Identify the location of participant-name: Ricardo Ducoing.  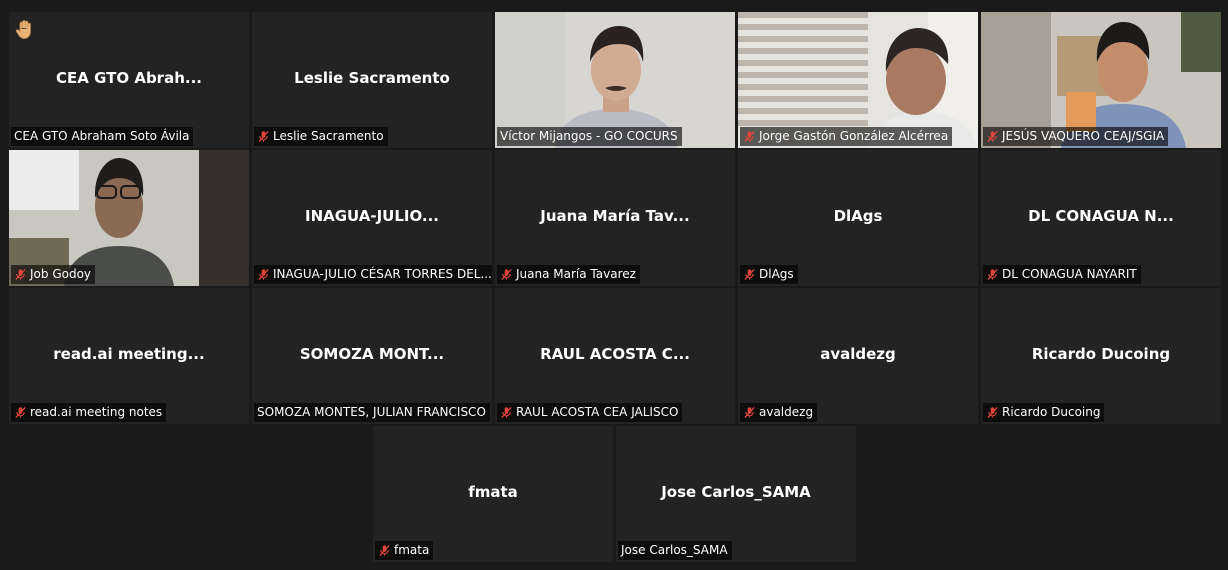
(1101, 354).